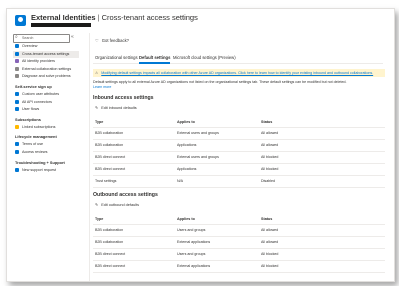 This screenshot has width=399, height=286. I want to click on table-row: B2B collaboration Applications All allowed, so click(239, 146).